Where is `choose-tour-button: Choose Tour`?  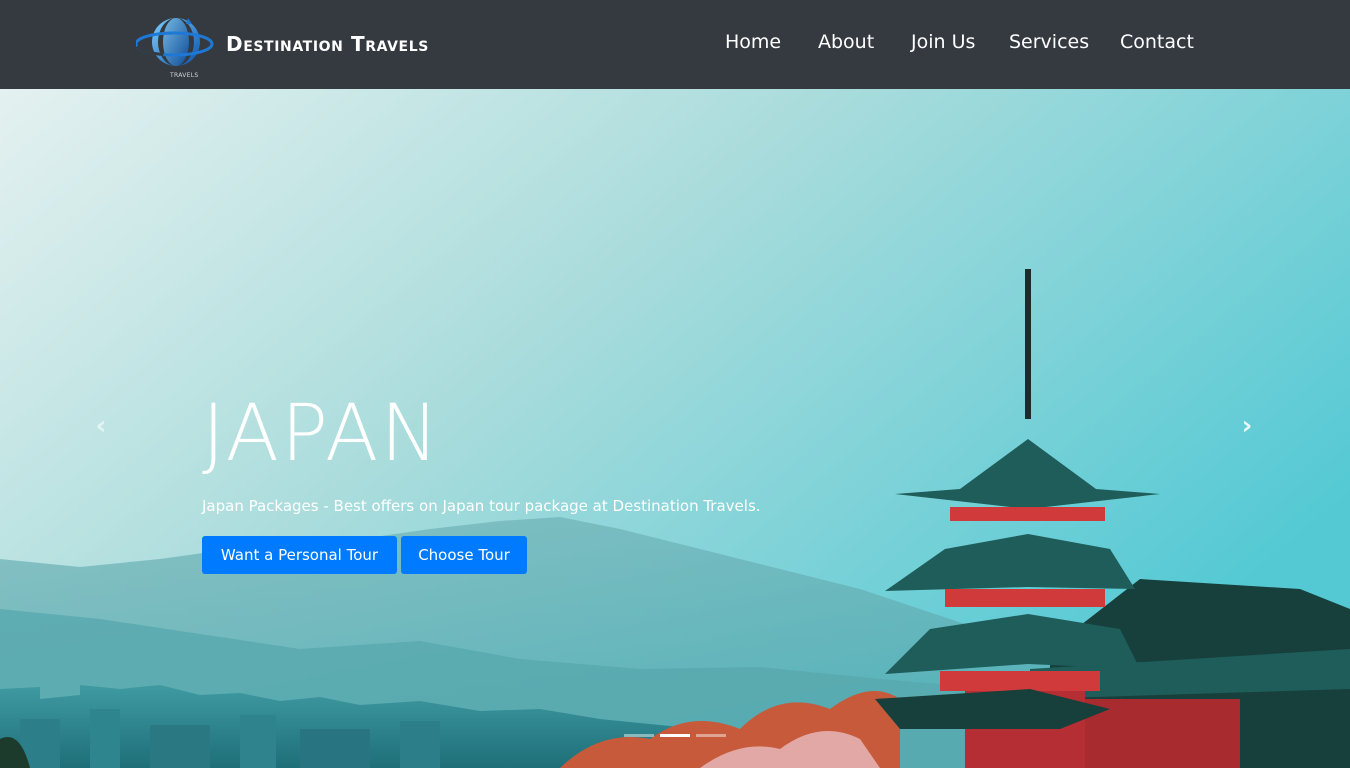
choose-tour-button: Choose Tour is located at coordinates (464, 555).